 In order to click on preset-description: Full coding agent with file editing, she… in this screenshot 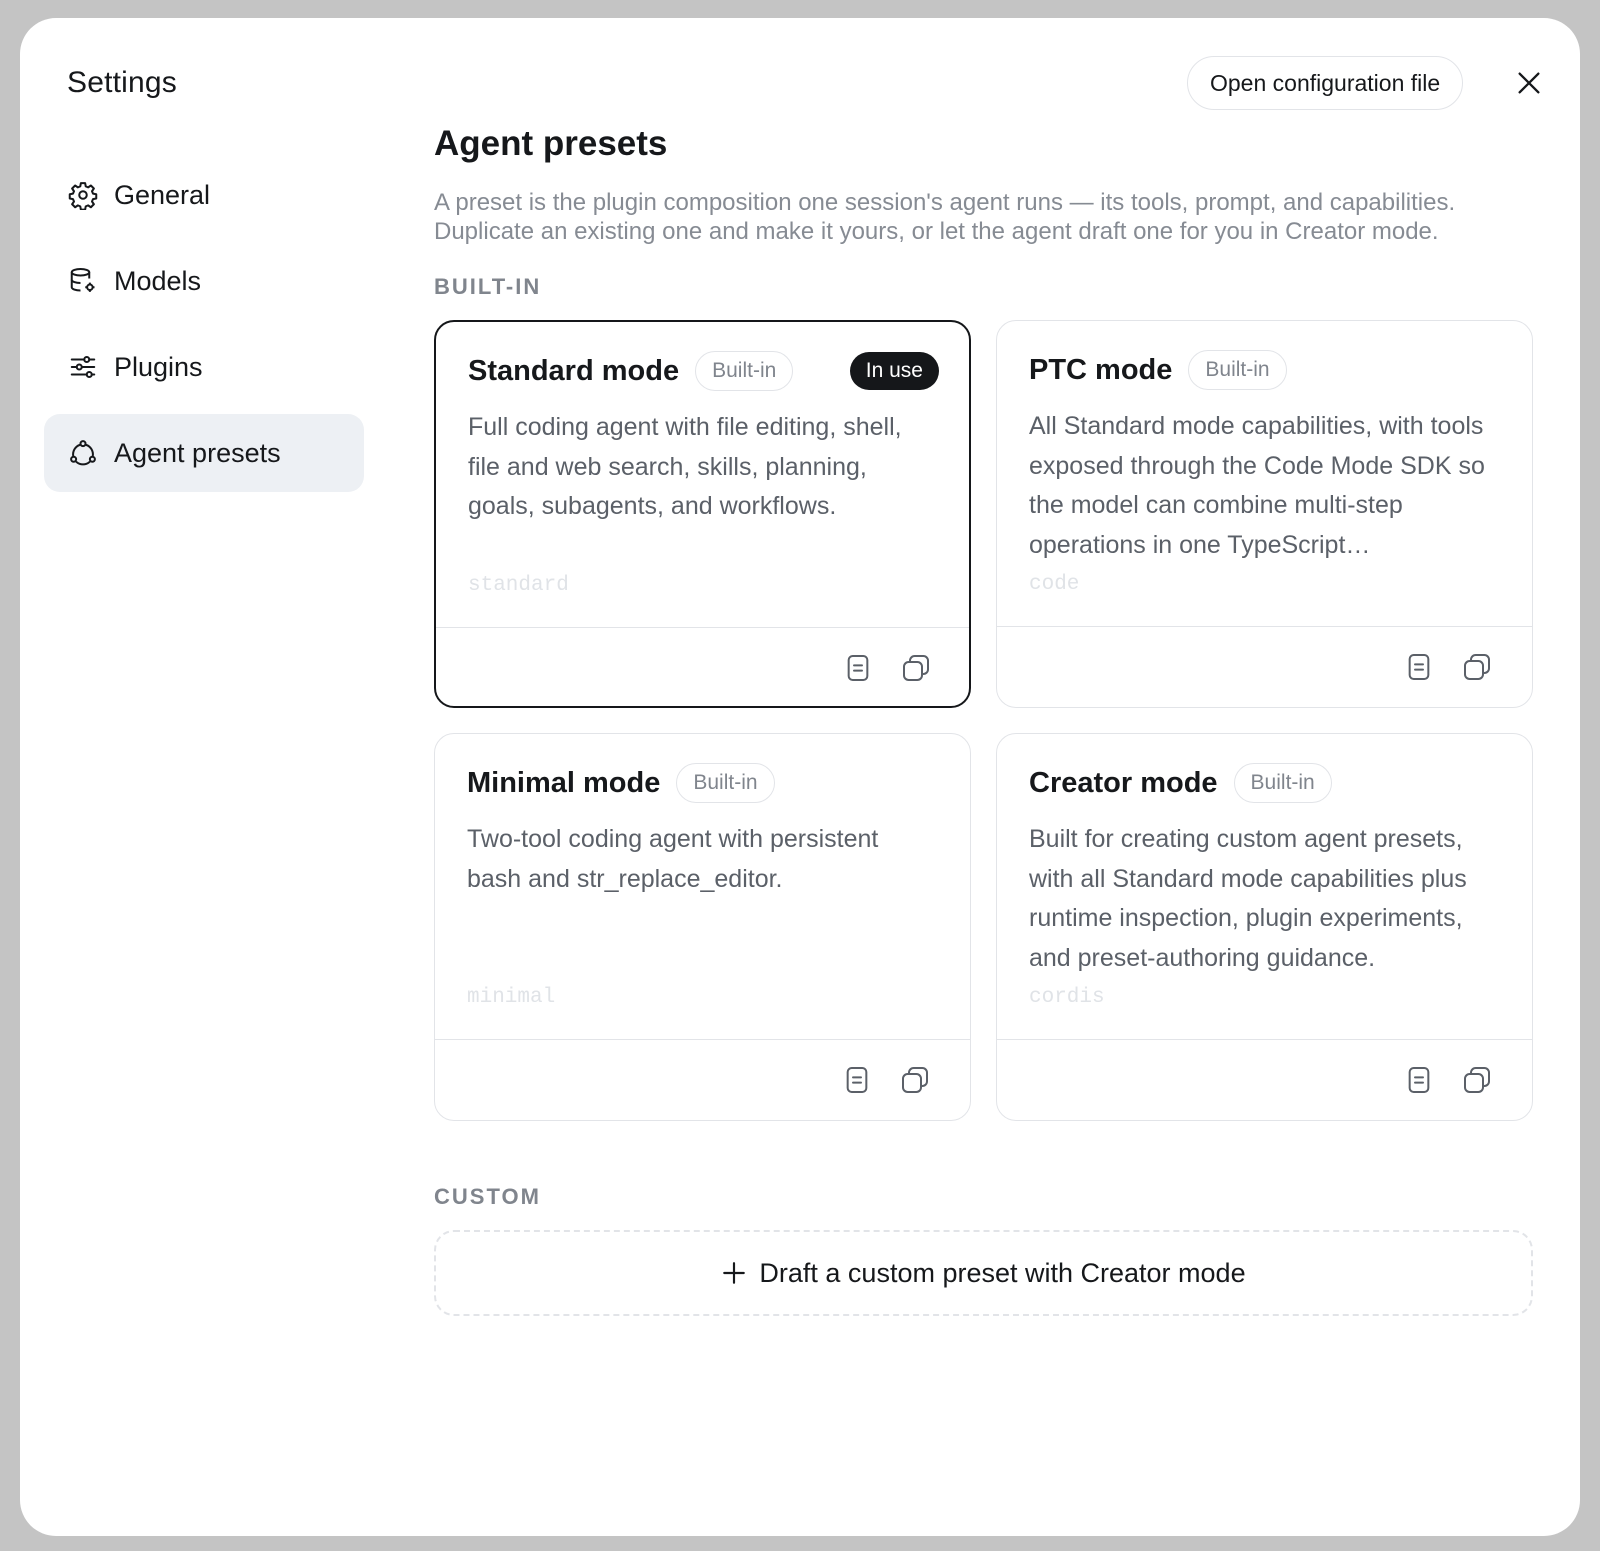, I will do `click(685, 466)`.